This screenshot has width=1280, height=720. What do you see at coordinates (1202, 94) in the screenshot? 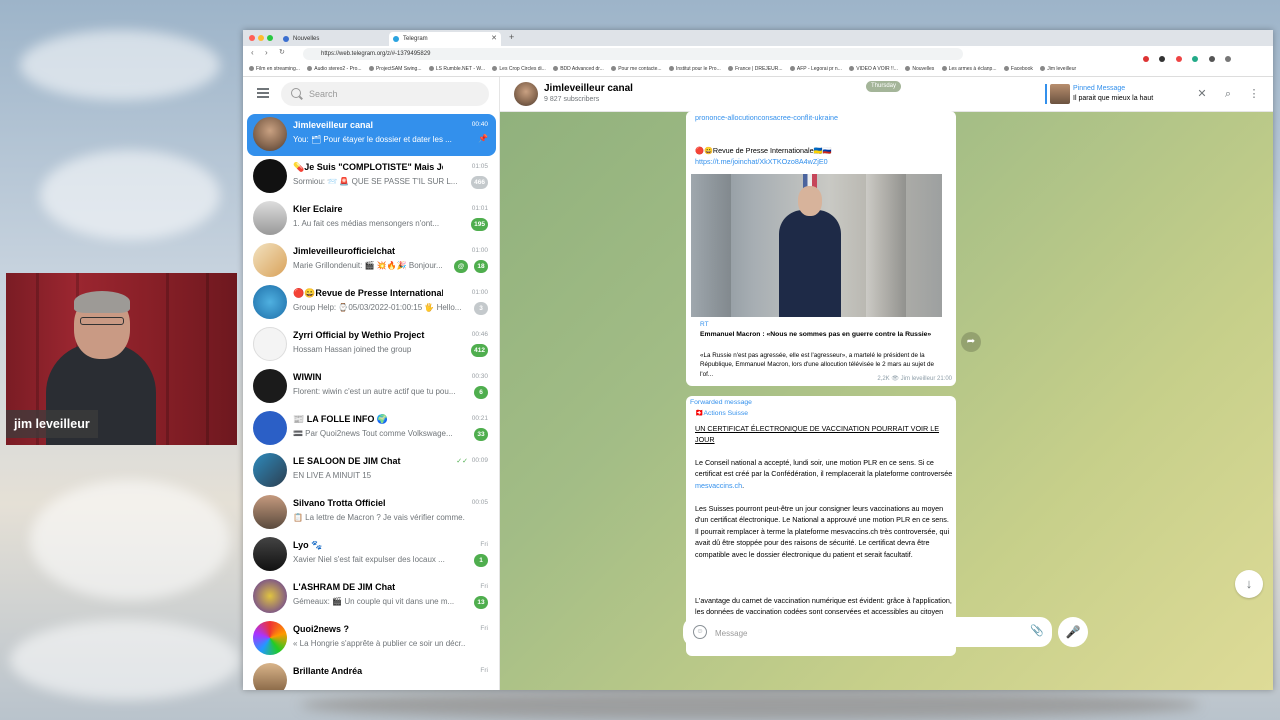
I see `close-pinned-icon: ✕` at bounding box center [1202, 94].